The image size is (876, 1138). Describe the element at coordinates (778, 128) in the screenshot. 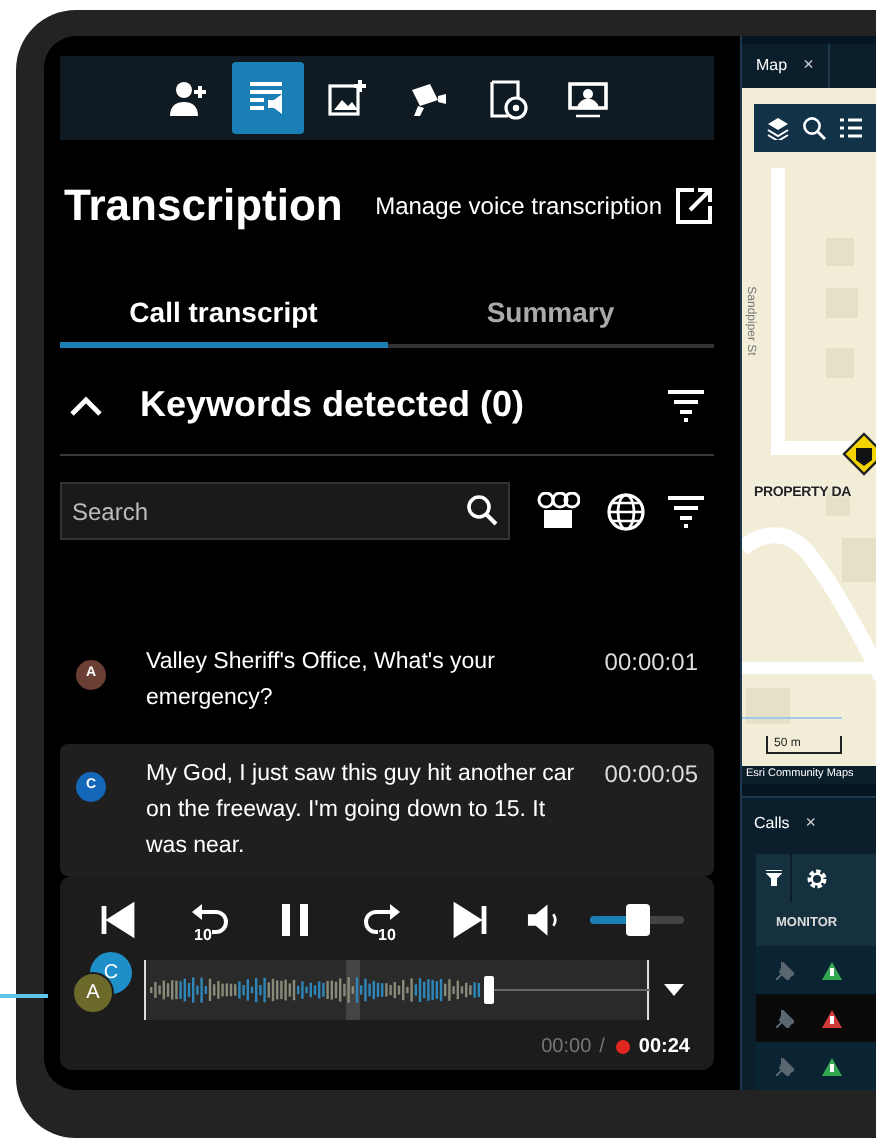

I see `layers-icon` at that location.